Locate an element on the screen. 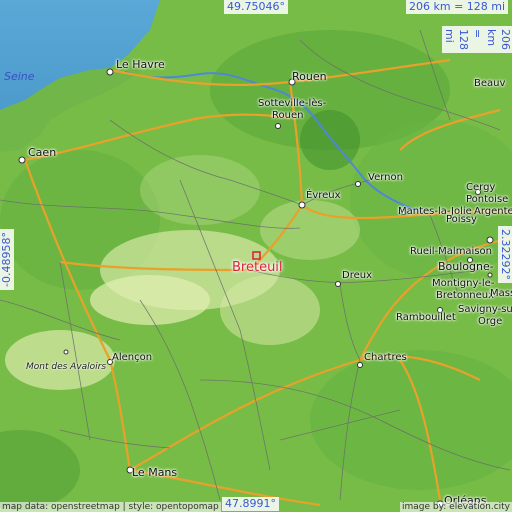 Image resolution: width=512 pixels, height=512 pixels. city-label-sotteville: Sotteville-lès- is located at coordinates (292, 103).